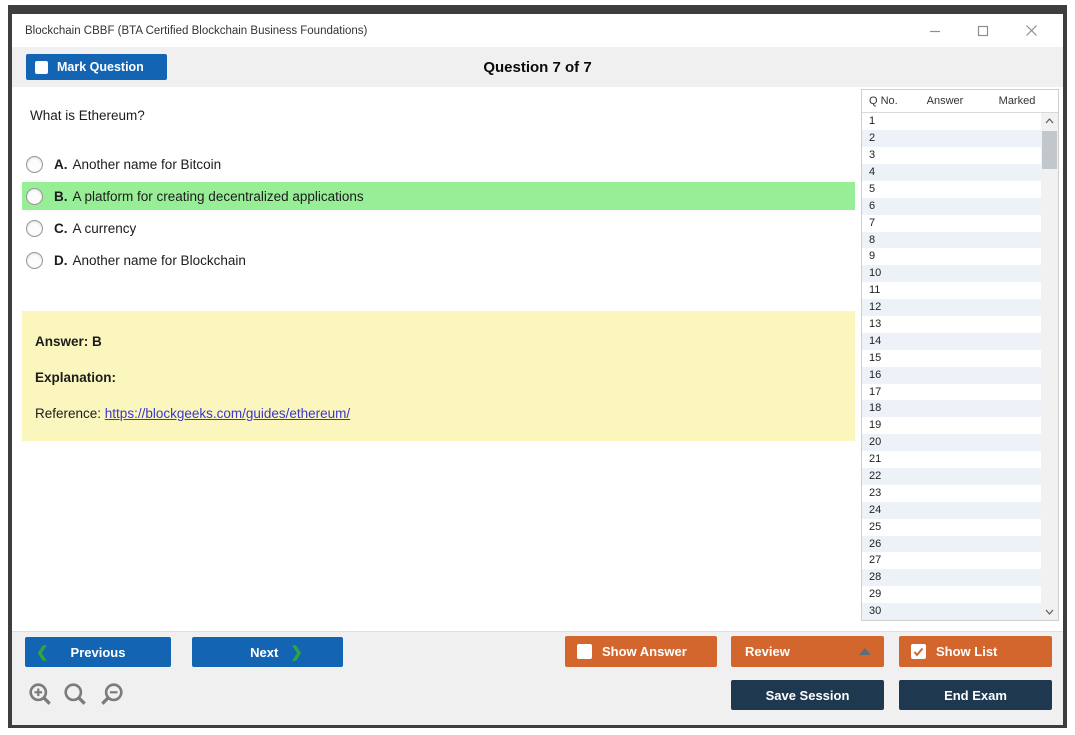 This screenshot has width=1075, height=735. I want to click on radio-option-d, so click(34, 260).